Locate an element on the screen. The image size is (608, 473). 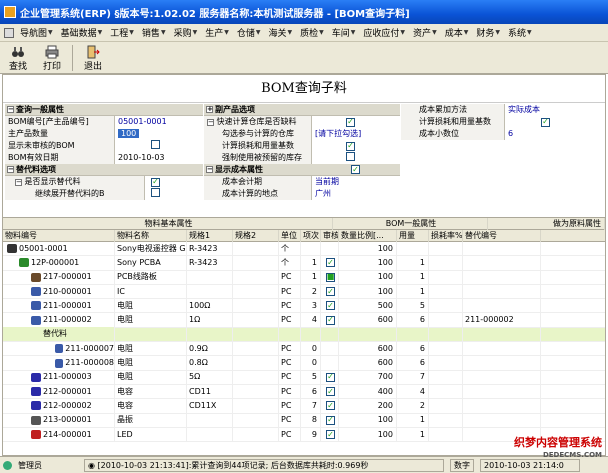
show-unaudited-checkbox is located at coordinates (155, 144).